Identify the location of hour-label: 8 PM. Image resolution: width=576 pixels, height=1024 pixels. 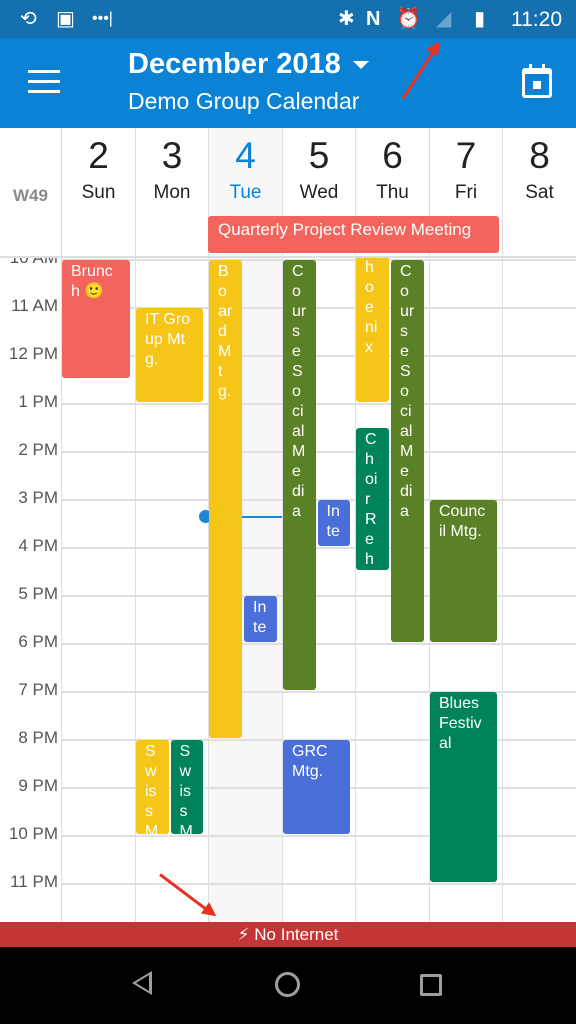
(38, 737).